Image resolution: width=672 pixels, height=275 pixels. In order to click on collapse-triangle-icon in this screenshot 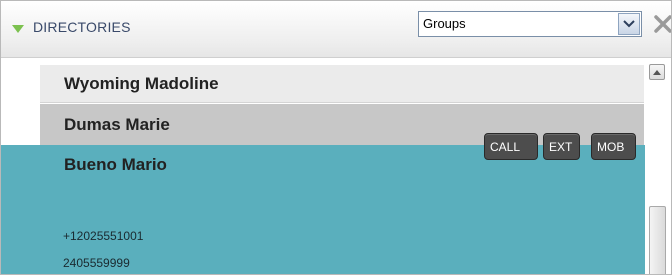, I will do `click(18, 29)`.